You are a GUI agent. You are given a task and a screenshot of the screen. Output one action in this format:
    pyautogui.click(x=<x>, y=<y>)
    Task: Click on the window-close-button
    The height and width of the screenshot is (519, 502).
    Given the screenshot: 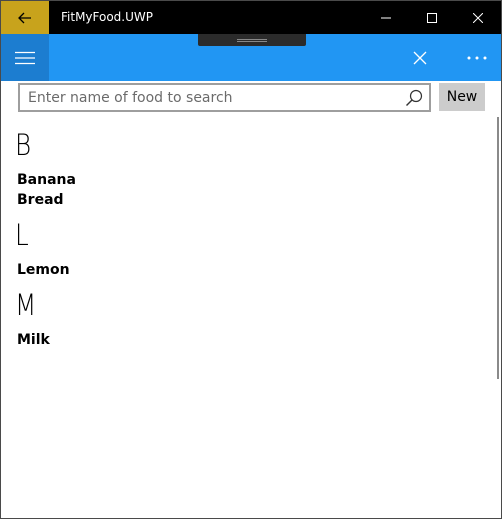 What is the action you would take?
    pyautogui.click(x=478, y=17)
    